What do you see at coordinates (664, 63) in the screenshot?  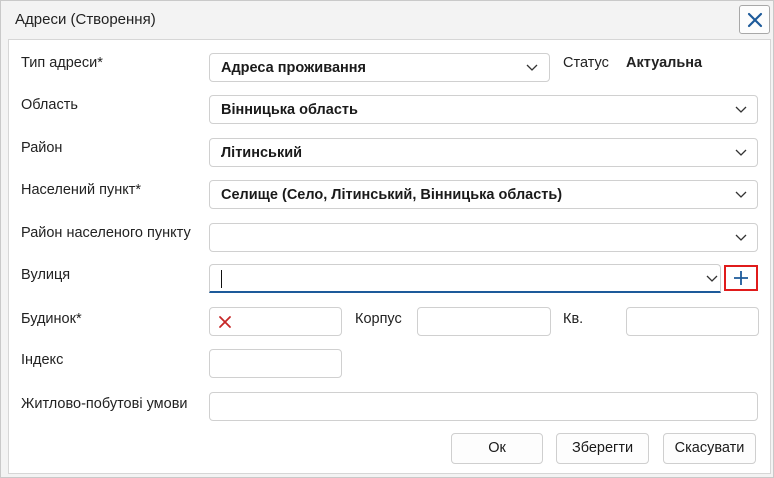 I see `status-value: Актуальна` at bounding box center [664, 63].